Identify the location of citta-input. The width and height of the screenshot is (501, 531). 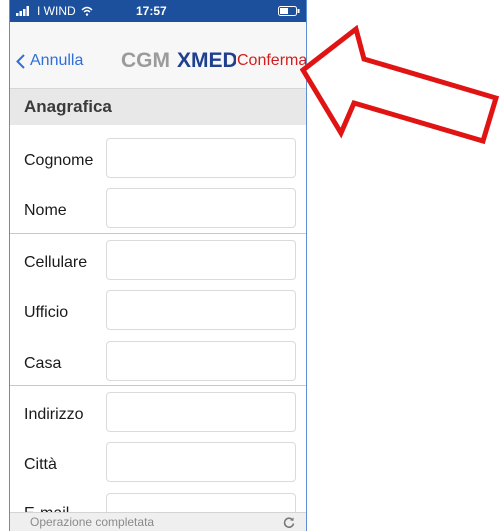
(201, 462).